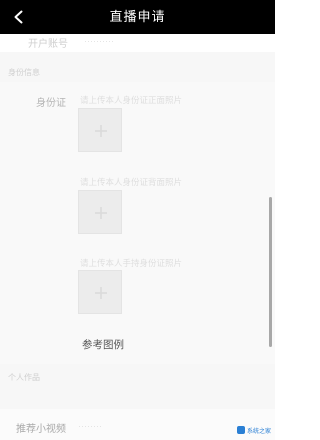  I want to click on reference-example-link: 参考图例, so click(103, 344).